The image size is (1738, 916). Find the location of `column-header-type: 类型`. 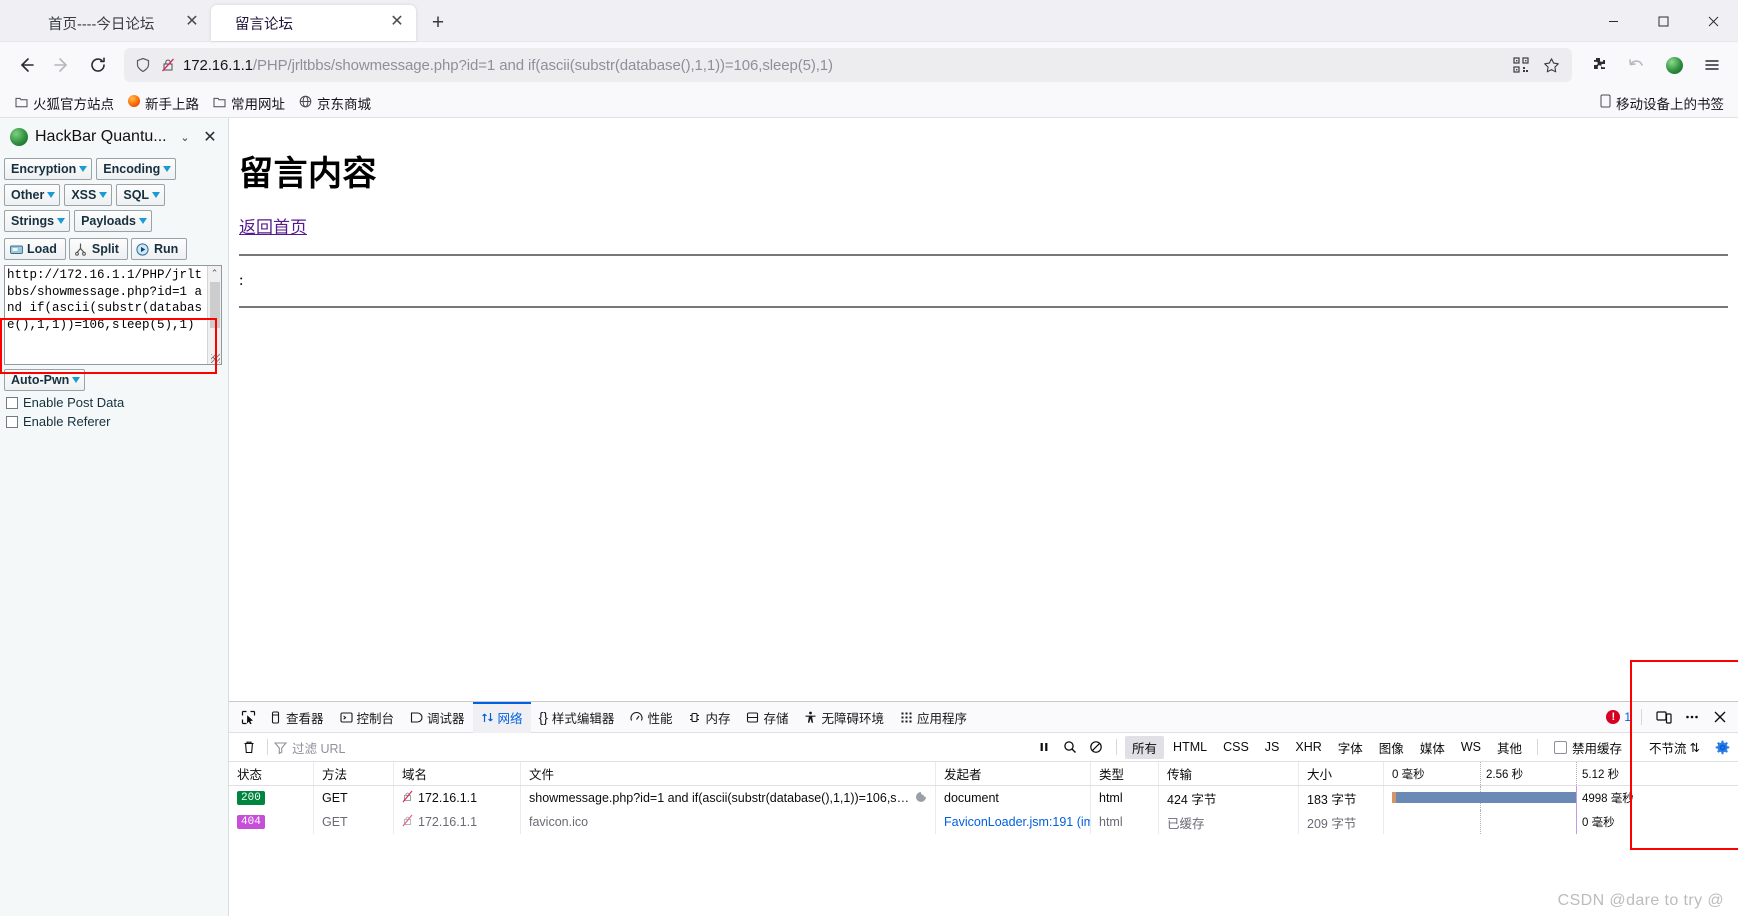

column-header-type: 类型 is located at coordinates (1125, 773).